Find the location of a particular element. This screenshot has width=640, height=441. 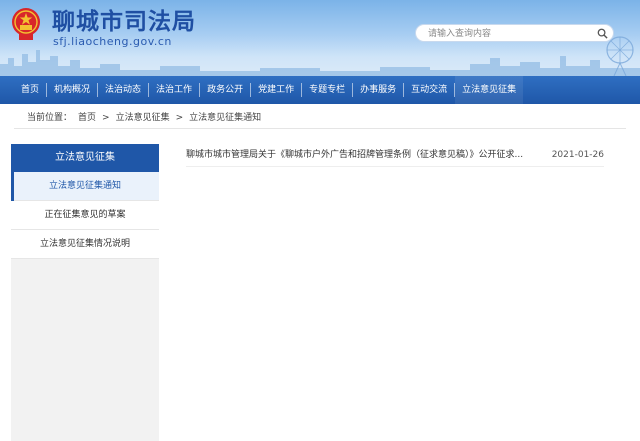

site-url: sfj.liaocheng.gov.cn is located at coordinates (112, 41).